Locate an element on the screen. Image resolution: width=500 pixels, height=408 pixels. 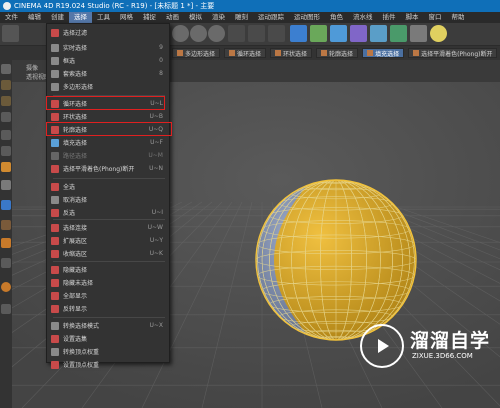
rotate-y-icon is located at coordinates (198, 33).